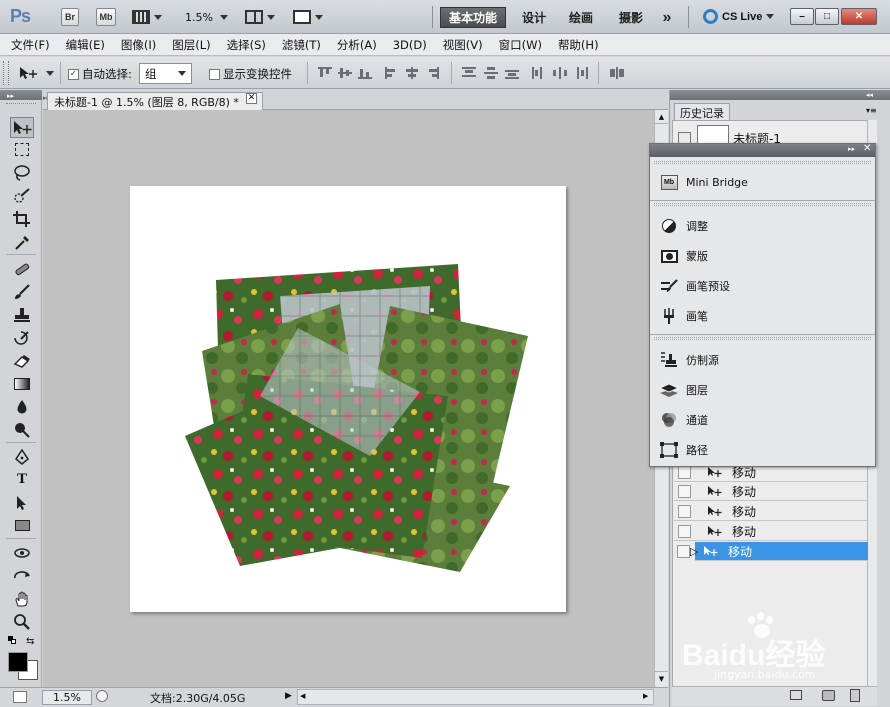 This screenshot has height=707, width=890. Describe the element at coordinates (581, 73) in the screenshot. I see `distribute-right-edges-icon` at that location.